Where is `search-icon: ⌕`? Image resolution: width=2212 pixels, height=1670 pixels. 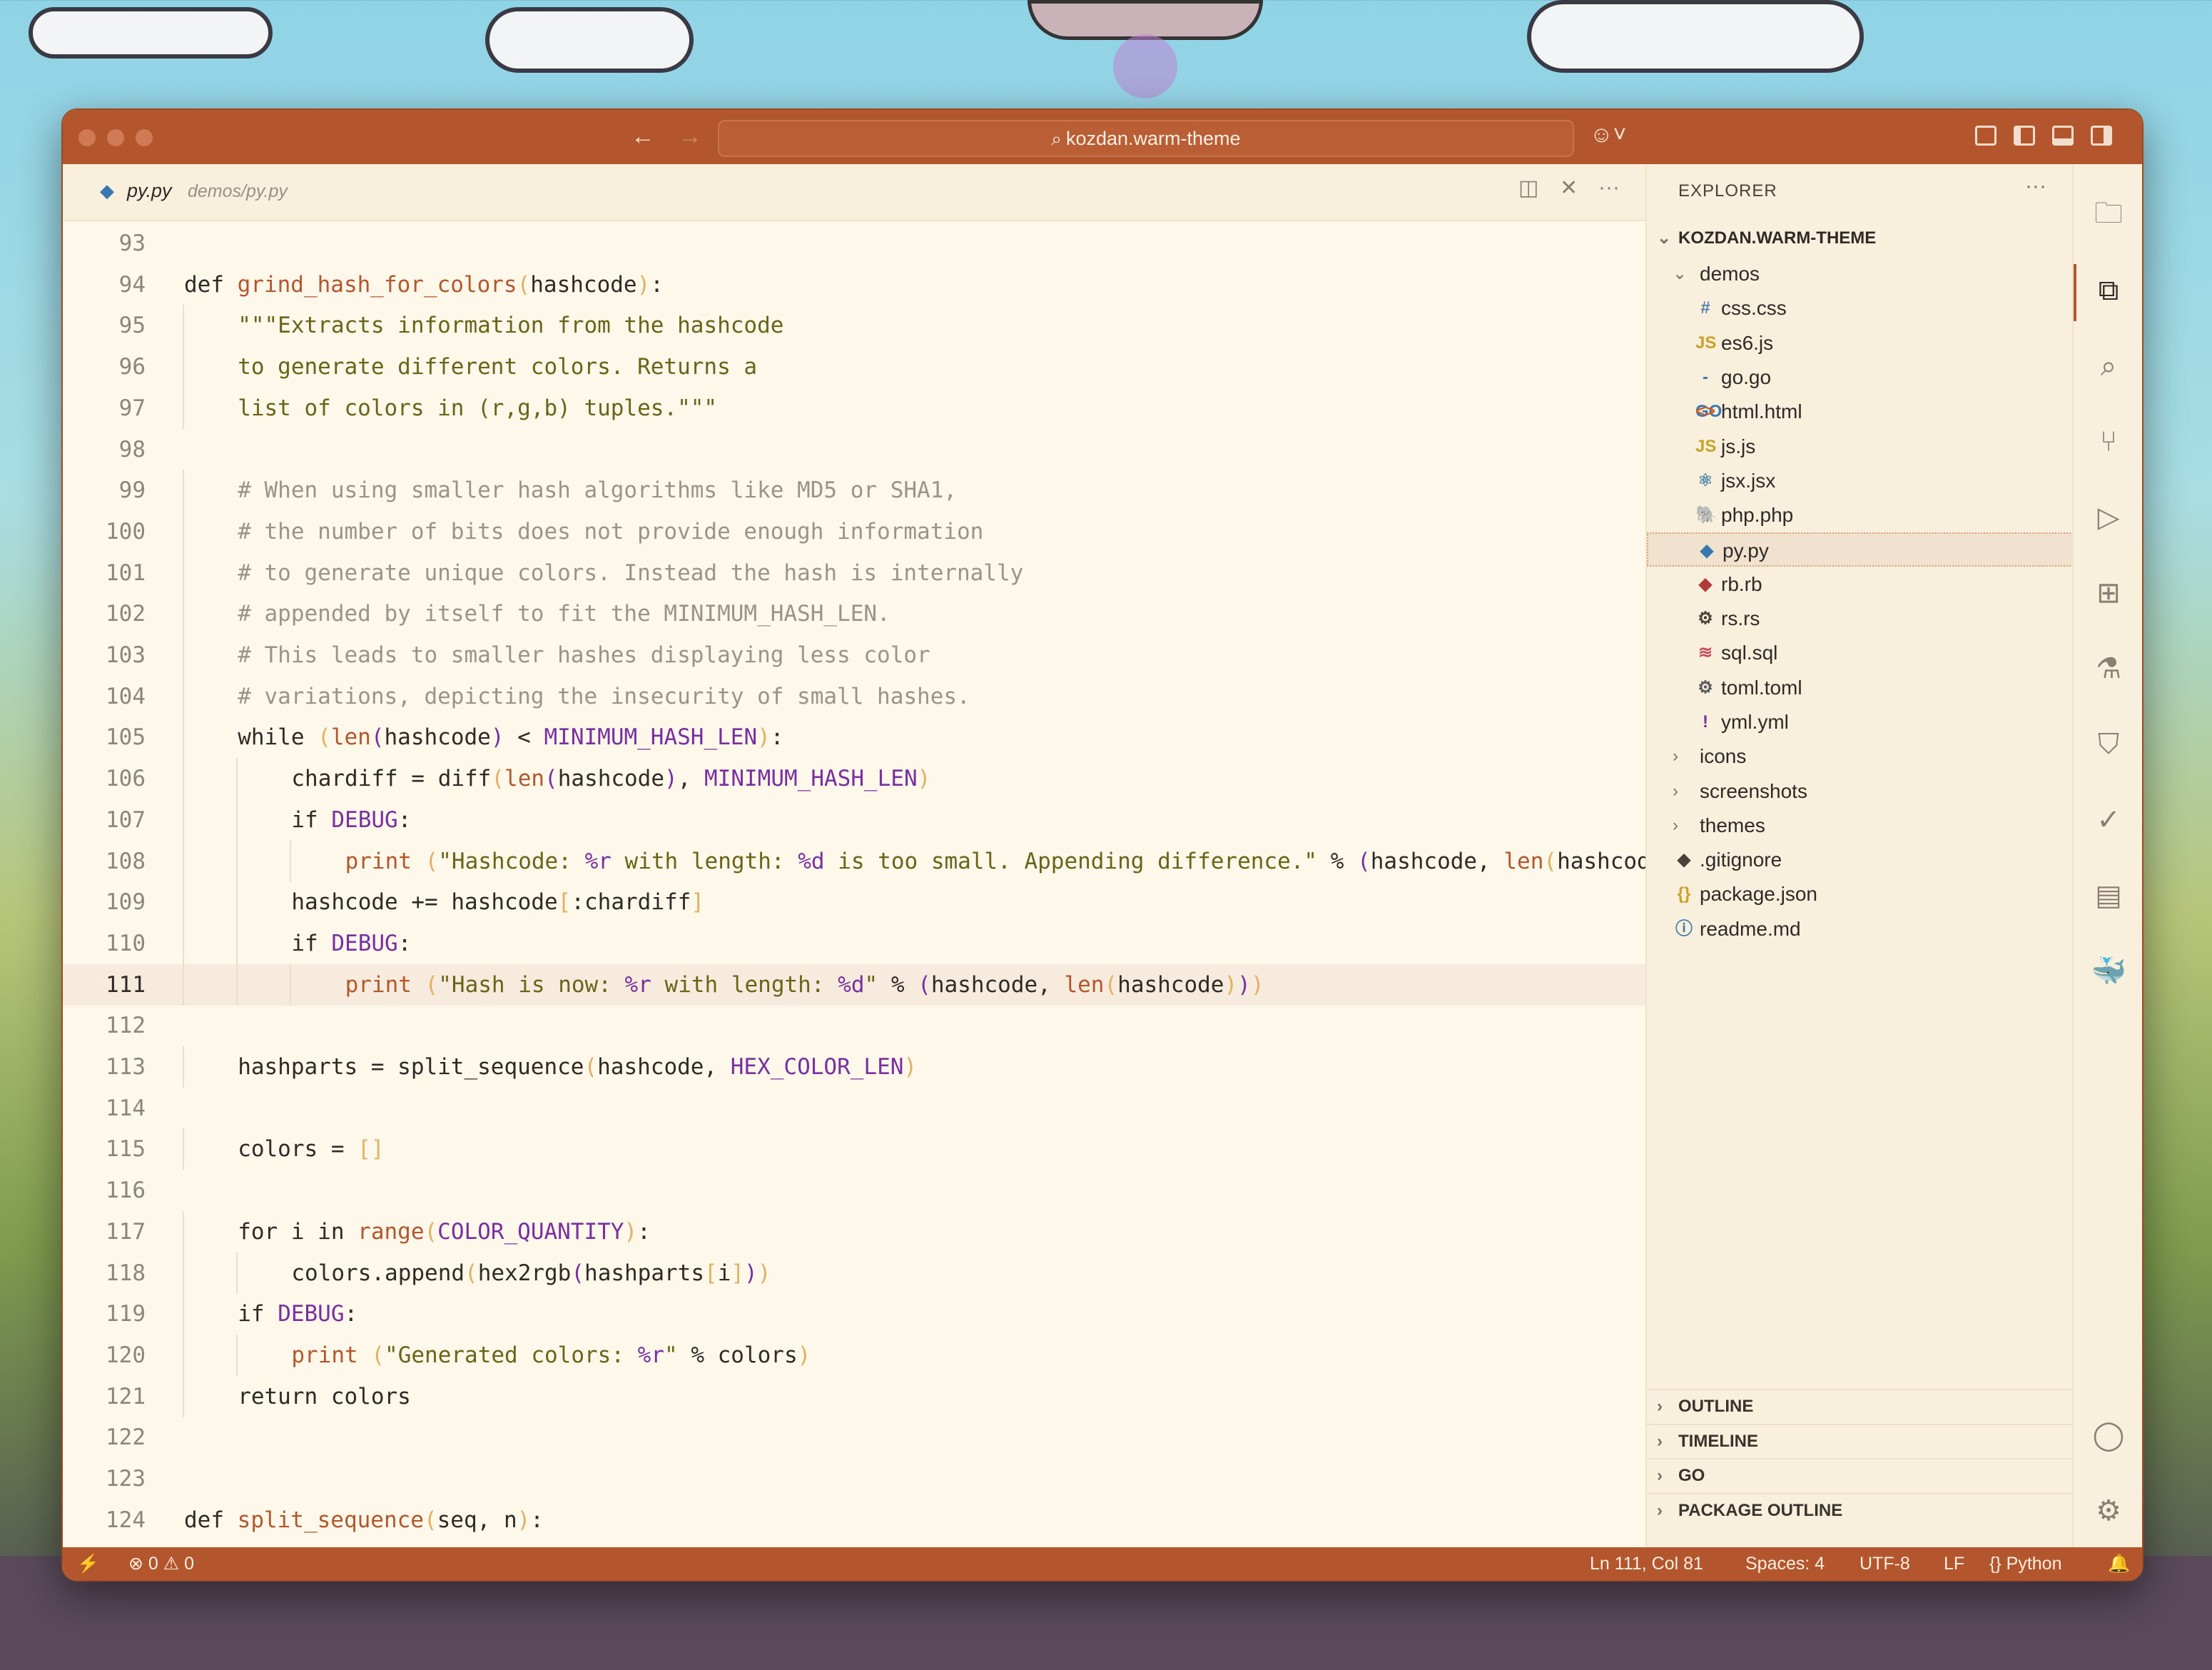
search-icon: ⌕ is located at coordinates (2108, 366).